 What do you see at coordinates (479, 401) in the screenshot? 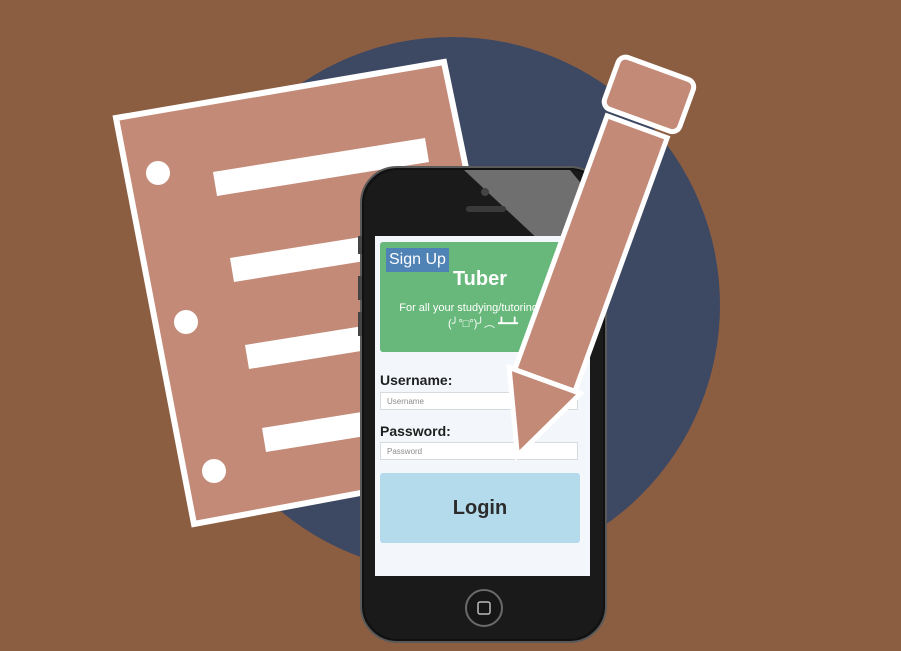
I see `username-input` at bounding box center [479, 401].